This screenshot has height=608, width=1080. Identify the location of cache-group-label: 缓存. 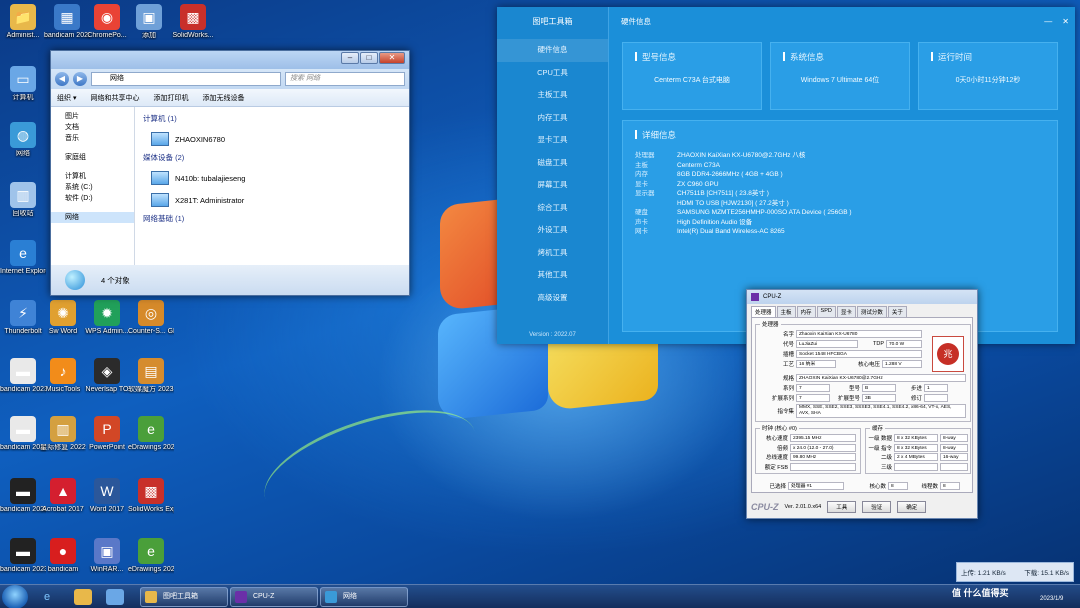
(878, 428).